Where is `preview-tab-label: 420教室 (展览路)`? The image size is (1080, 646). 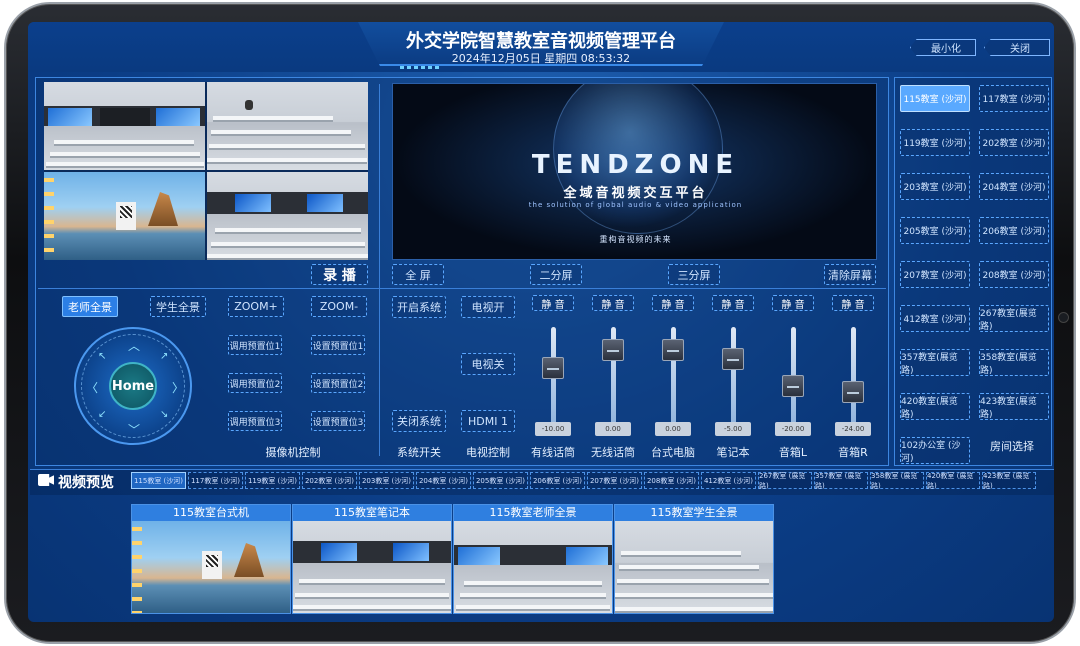 preview-tab-label: 420教室 (展览路) is located at coordinates (950, 480).